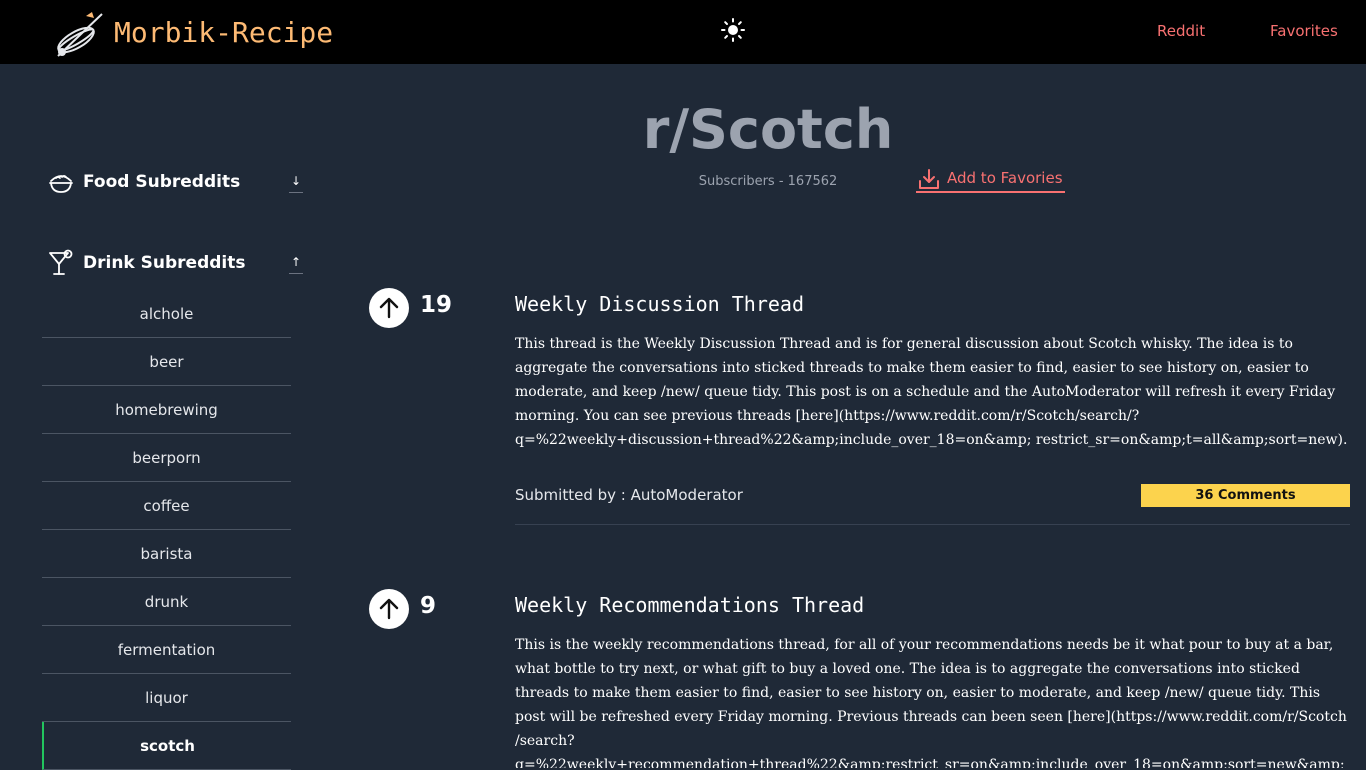  What do you see at coordinates (166, 650) in the screenshot?
I see `sidebar-item-fermentation: fermentation` at bounding box center [166, 650].